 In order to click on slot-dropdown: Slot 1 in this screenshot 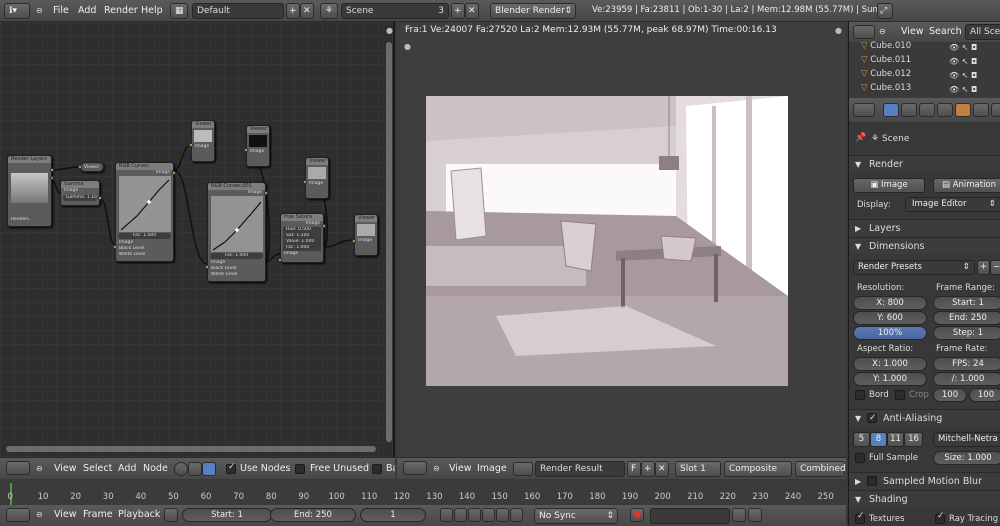, I will do `click(698, 469)`.